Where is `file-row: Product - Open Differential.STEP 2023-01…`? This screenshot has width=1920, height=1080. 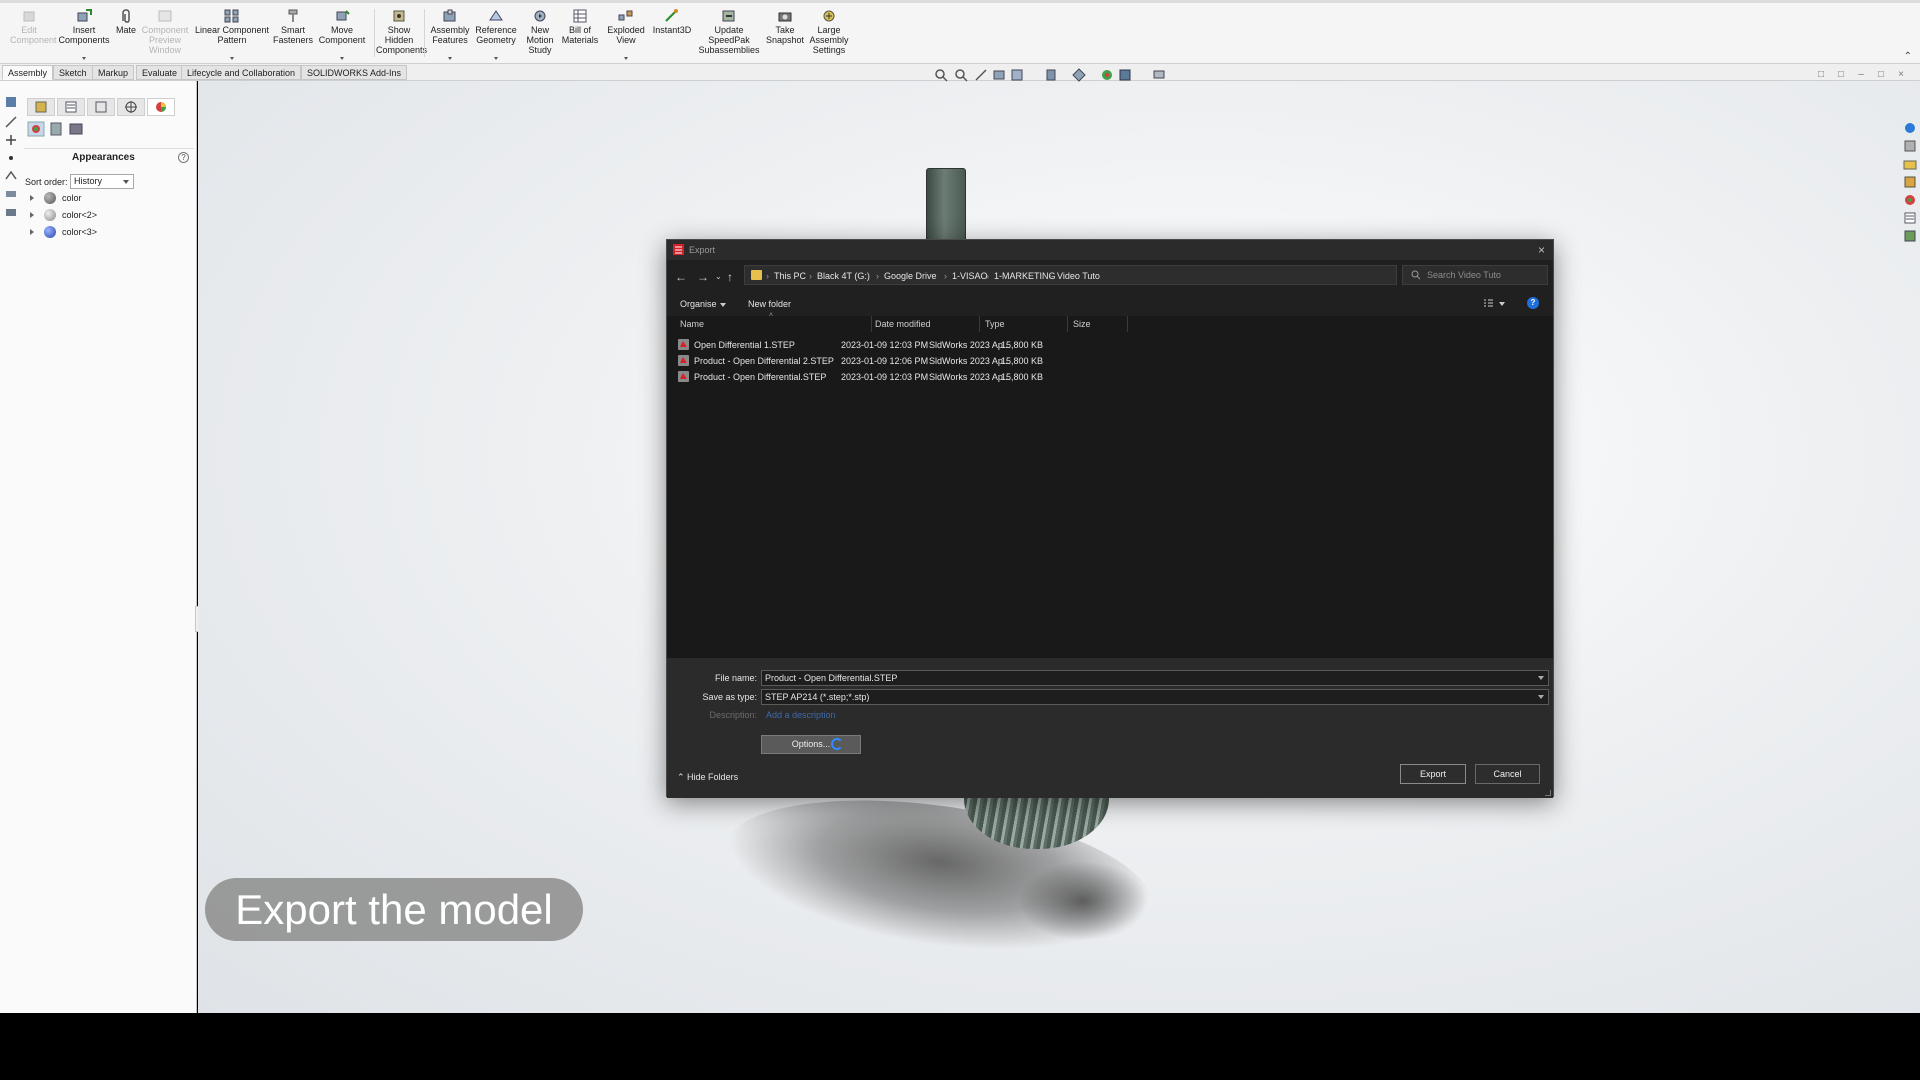 file-row: Product - Open Differential.STEP 2023-01… is located at coordinates (900, 376).